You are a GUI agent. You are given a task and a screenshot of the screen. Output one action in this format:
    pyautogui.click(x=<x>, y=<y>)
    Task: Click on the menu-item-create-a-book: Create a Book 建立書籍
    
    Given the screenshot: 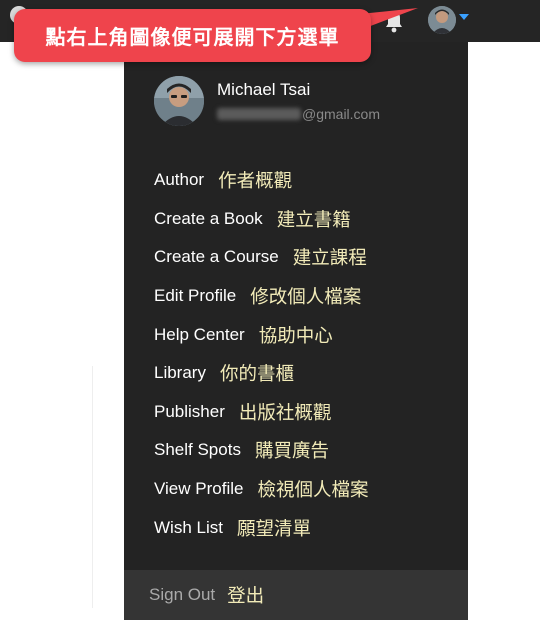 What is the action you would take?
    pyautogui.click(x=304, y=219)
    